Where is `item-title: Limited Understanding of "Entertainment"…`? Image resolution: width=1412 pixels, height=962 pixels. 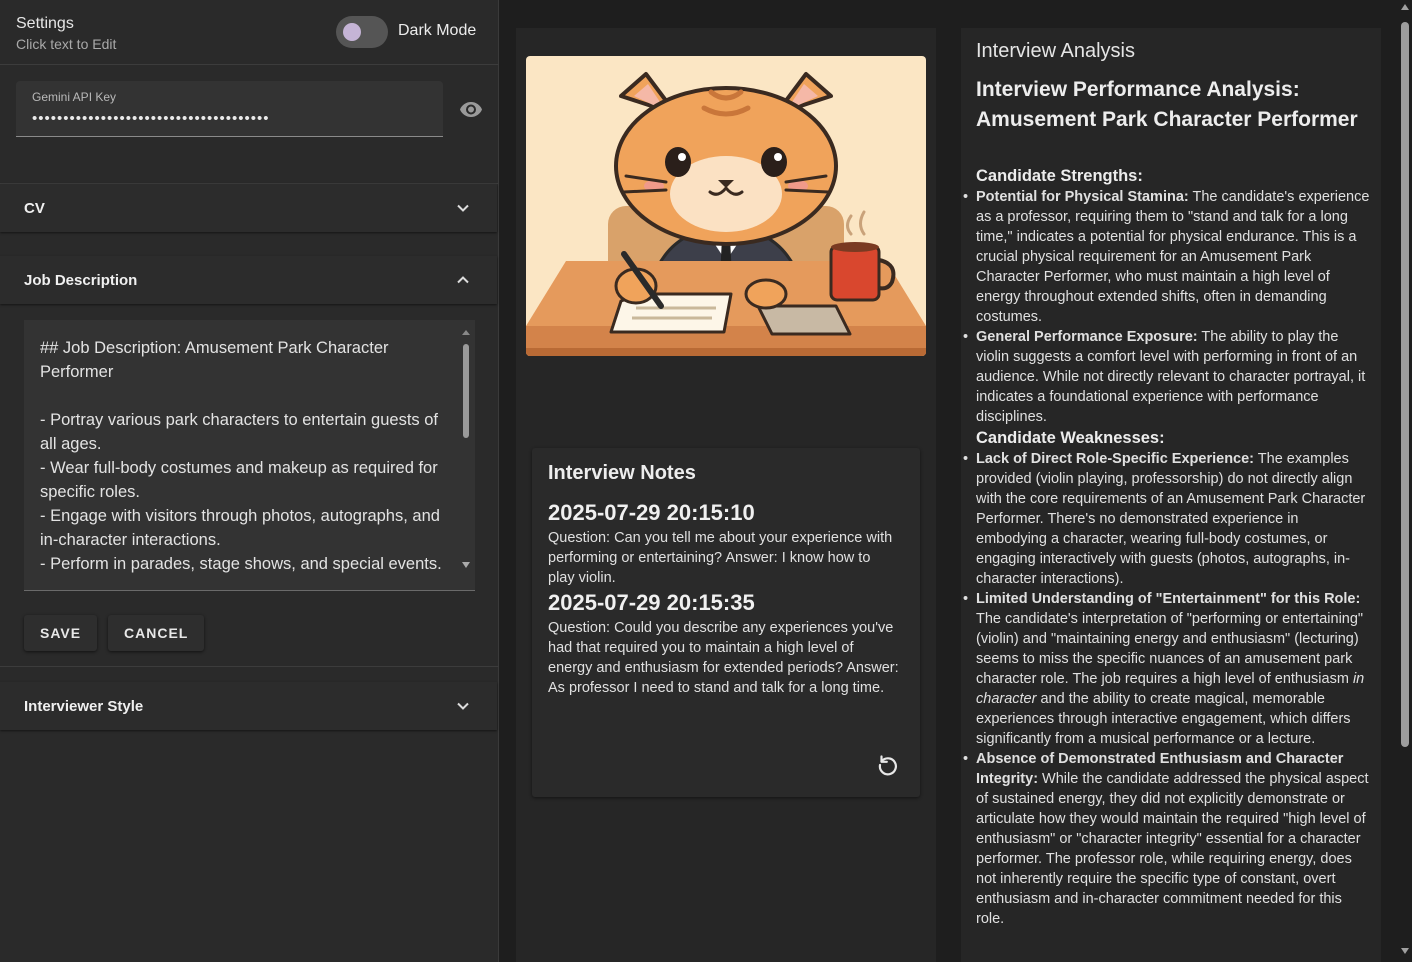
item-title: Limited Understanding of "Entertainment"… is located at coordinates (1168, 599).